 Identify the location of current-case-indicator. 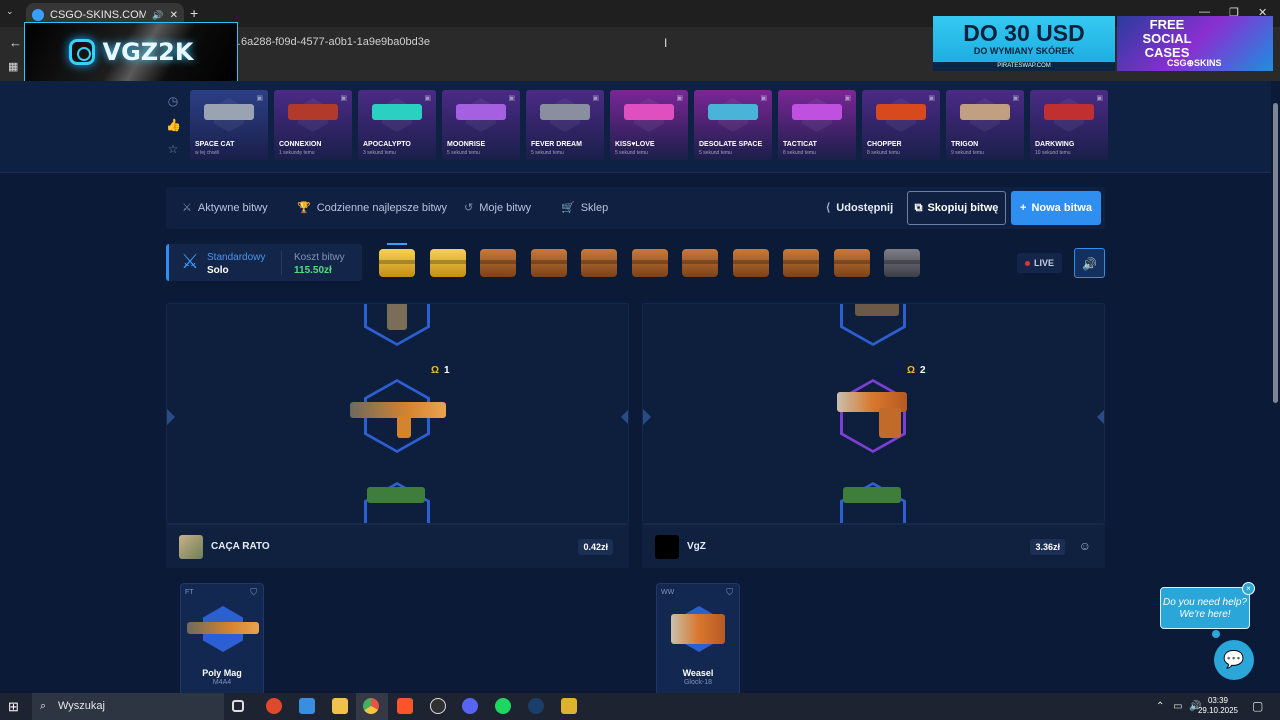
(397, 244).